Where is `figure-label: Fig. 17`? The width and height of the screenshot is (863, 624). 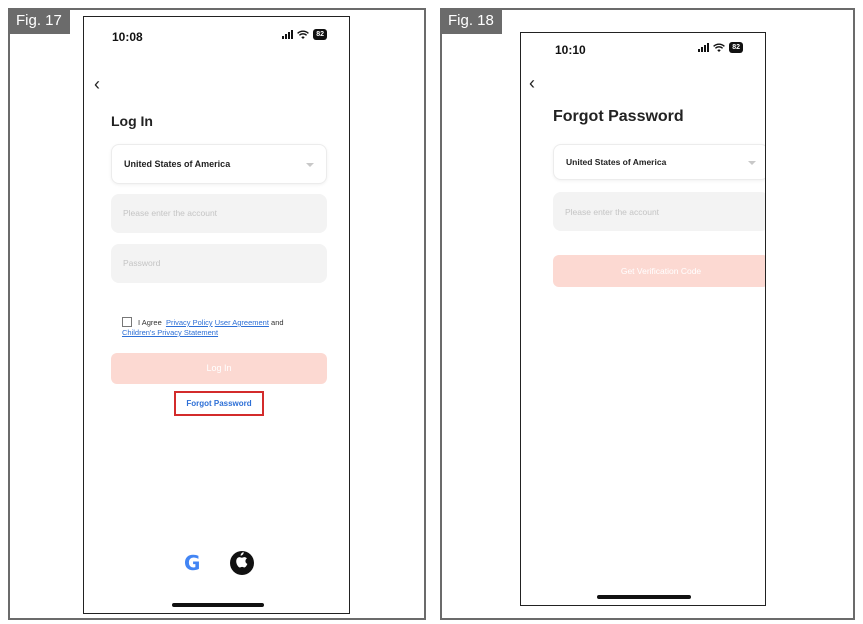 figure-label: Fig. 17 is located at coordinates (39, 21).